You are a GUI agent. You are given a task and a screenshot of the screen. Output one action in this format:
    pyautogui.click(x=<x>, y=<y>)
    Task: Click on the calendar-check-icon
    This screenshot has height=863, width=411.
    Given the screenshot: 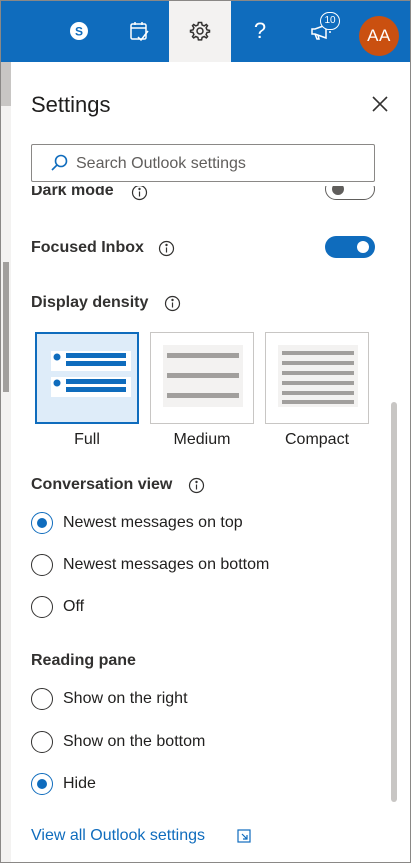 What is the action you would take?
    pyautogui.click(x=139, y=32)
    